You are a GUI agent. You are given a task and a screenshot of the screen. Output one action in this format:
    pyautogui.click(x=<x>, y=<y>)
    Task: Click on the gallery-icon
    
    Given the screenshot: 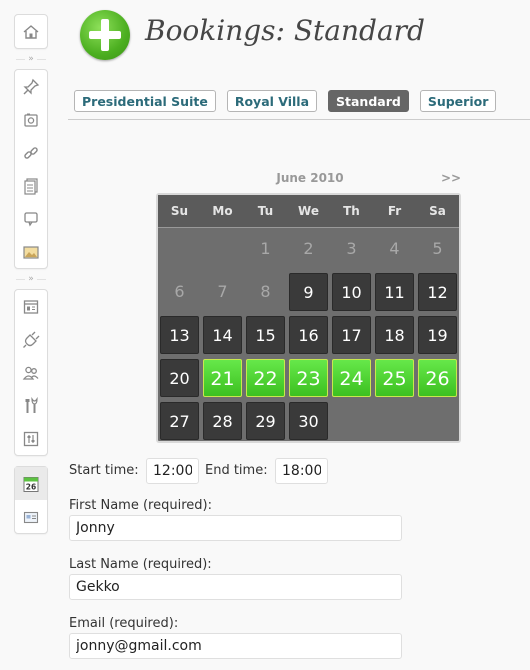 What is the action you would take?
    pyautogui.click(x=31, y=252)
    